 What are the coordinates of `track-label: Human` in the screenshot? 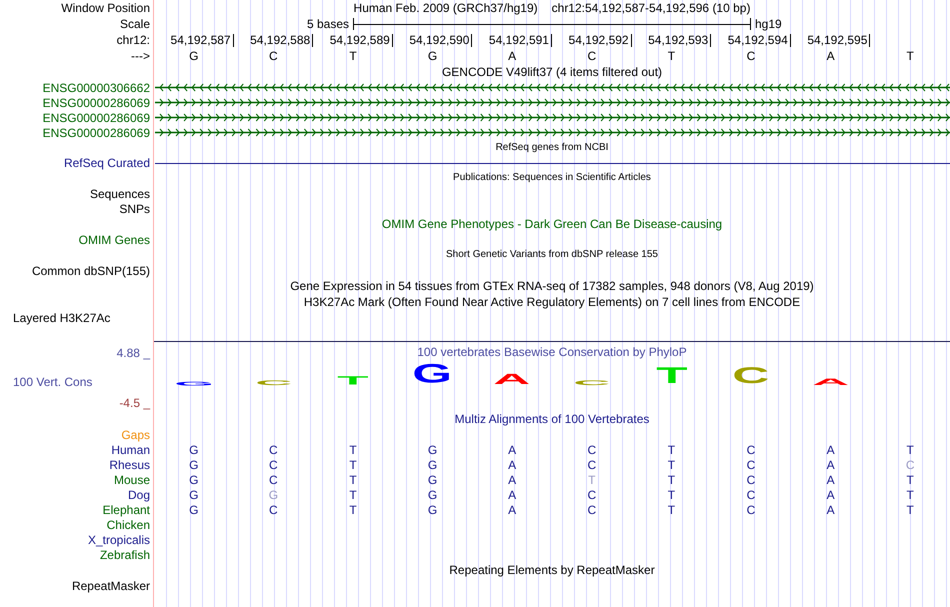 It's located at (130, 449).